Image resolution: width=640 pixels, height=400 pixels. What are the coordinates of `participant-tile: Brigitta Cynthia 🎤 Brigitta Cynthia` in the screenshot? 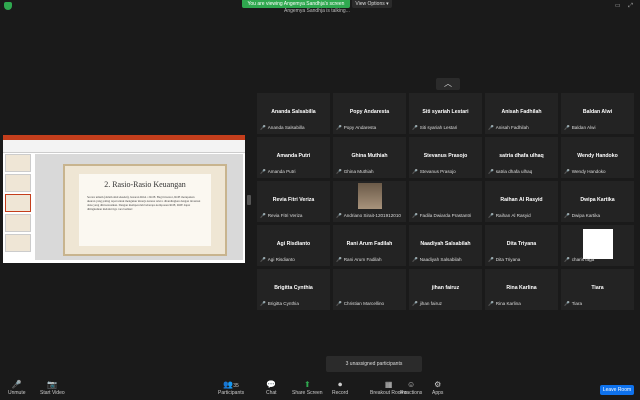 It's located at (293, 289).